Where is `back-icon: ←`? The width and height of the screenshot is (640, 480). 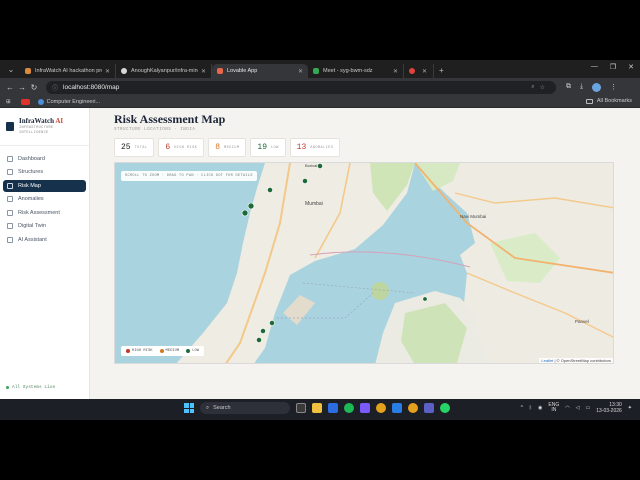 back-icon: ← is located at coordinates (10, 87).